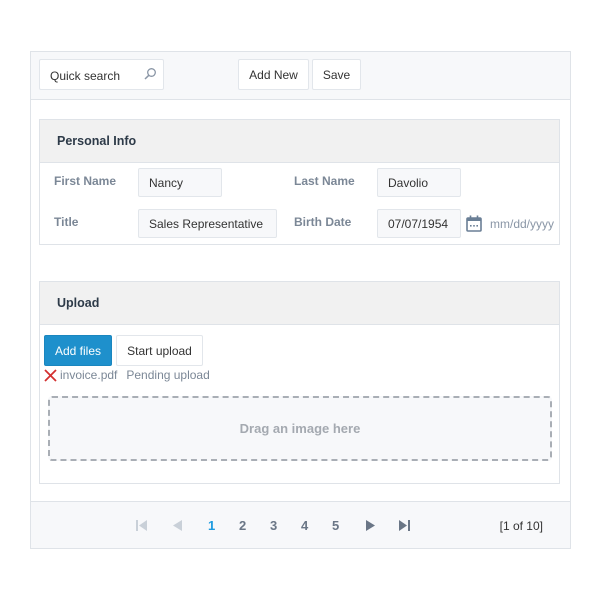 The width and height of the screenshot is (600, 600). I want to click on add-new-button: Add New, so click(273, 74).